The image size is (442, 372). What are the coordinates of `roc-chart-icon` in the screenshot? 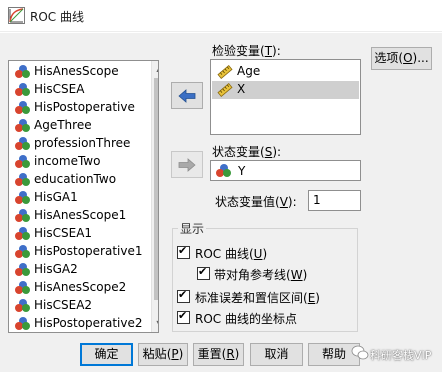 It's located at (16, 15).